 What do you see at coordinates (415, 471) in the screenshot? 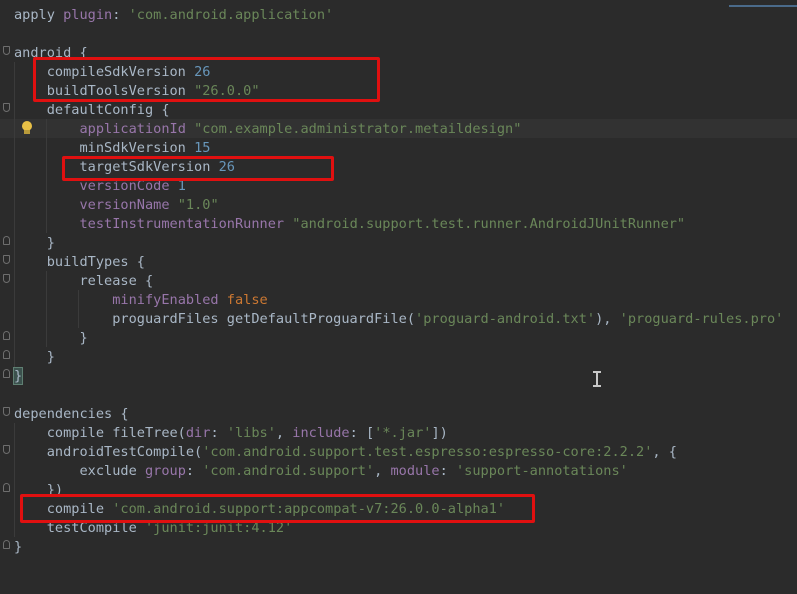
I see `code-token: module` at bounding box center [415, 471].